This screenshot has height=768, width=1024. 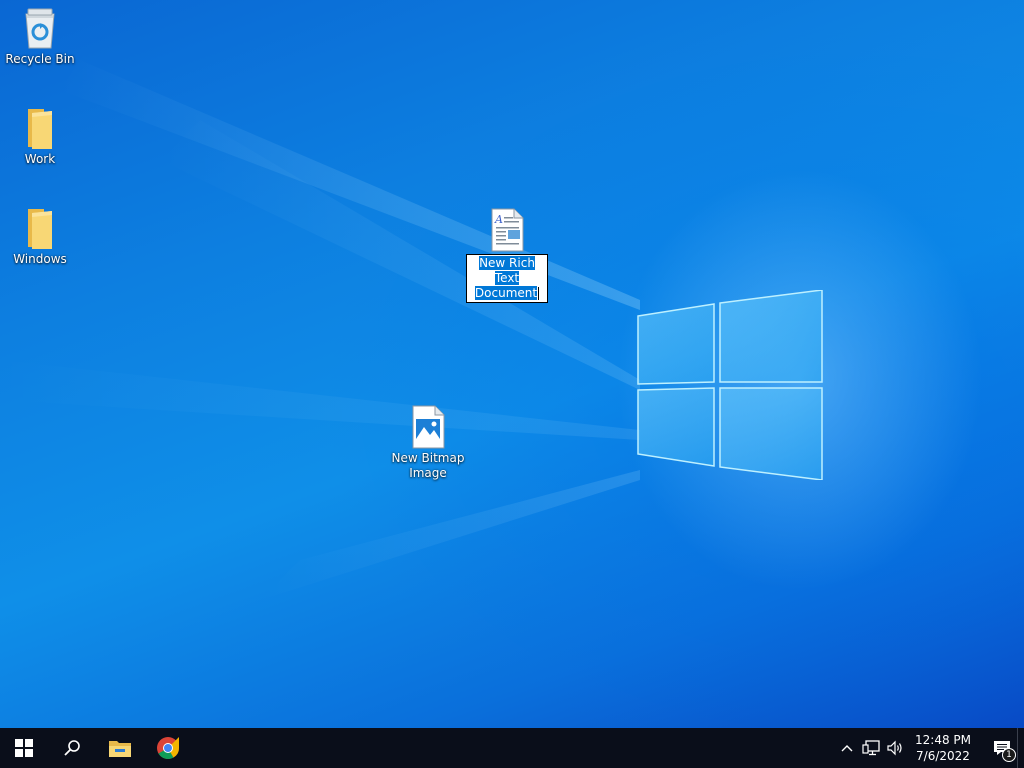 I want to click on desktop-icon-windows: Windows, so click(x=40, y=236).